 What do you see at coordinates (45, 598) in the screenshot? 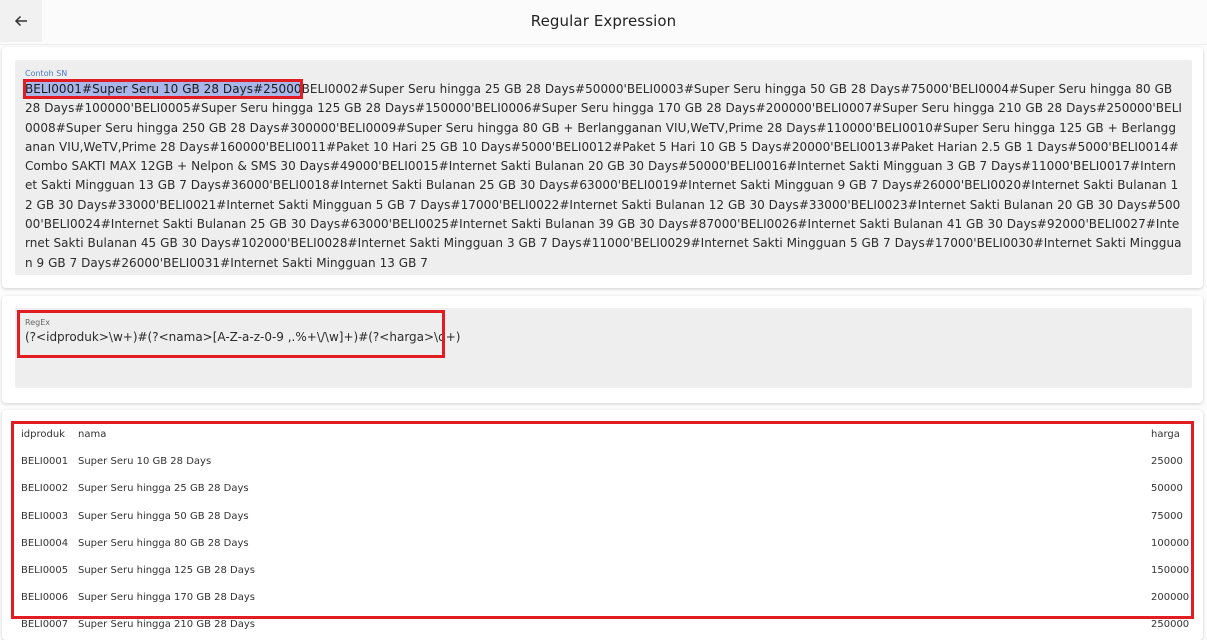
I see `cell-idproduk: BELI0006` at bounding box center [45, 598].